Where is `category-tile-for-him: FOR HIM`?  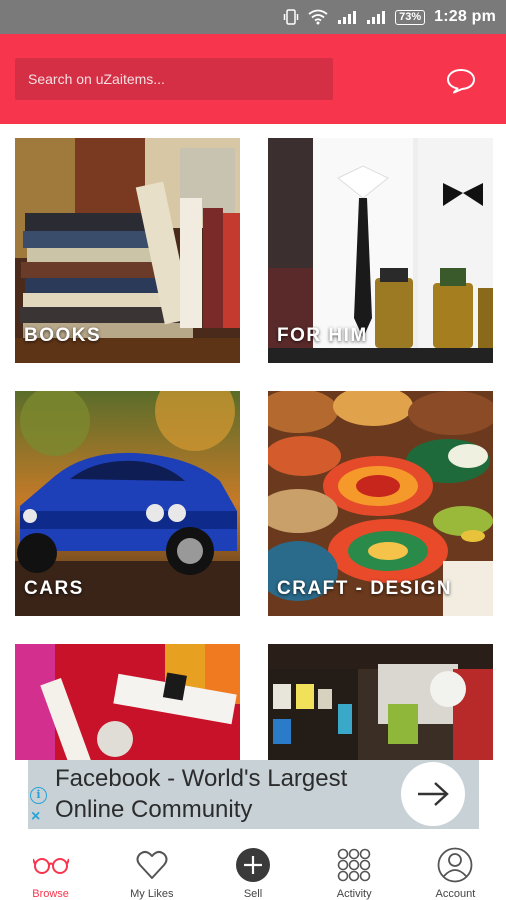
category-tile-for-him: FOR HIM is located at coordinates (380, 250).